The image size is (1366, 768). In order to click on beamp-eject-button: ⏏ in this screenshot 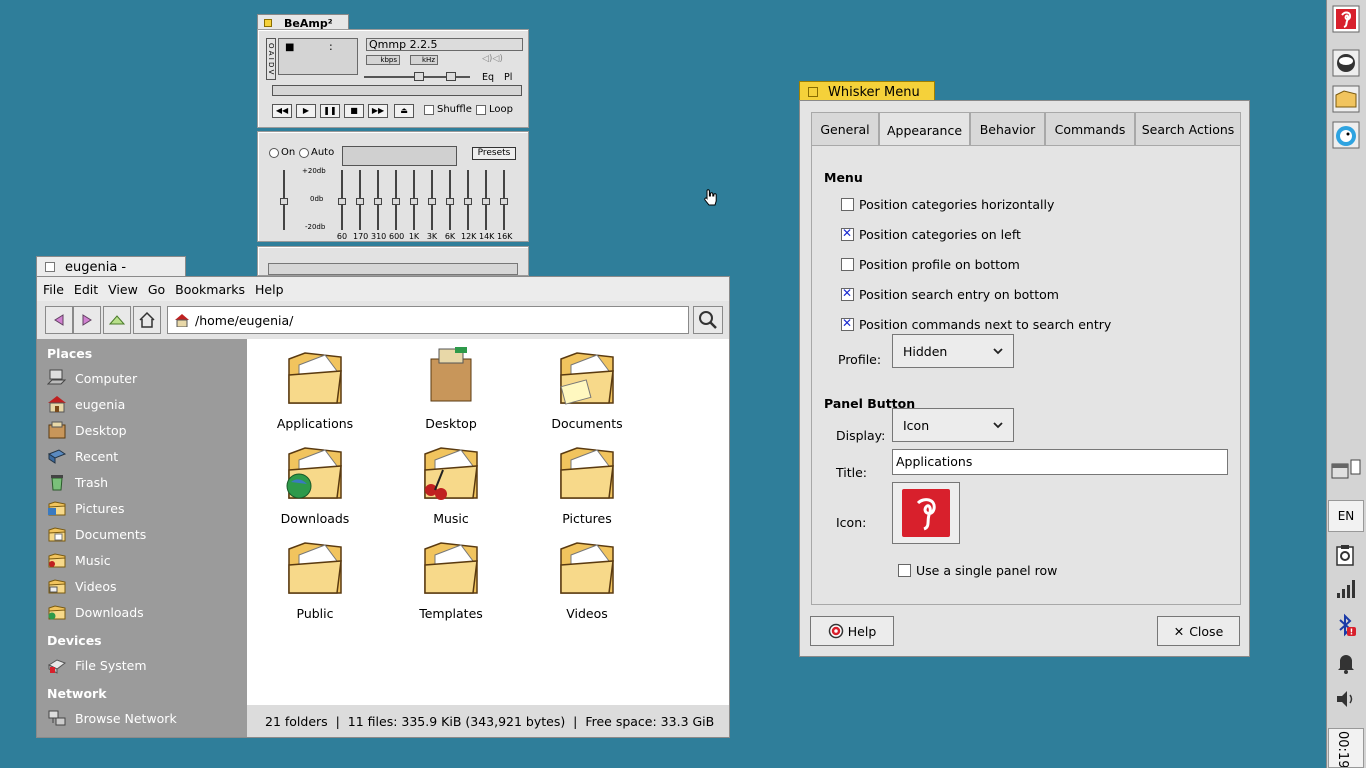, I will do `click(404, 111)`.